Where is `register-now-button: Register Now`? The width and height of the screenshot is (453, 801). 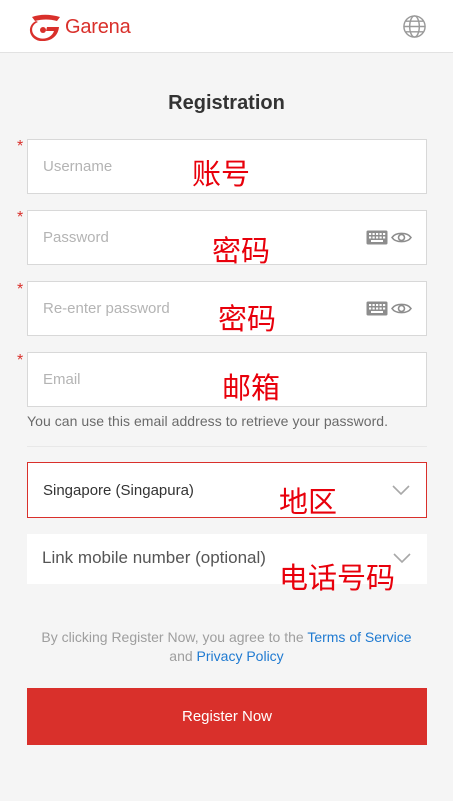 register-now-button: Register Now is located at coordinates (227, 716).